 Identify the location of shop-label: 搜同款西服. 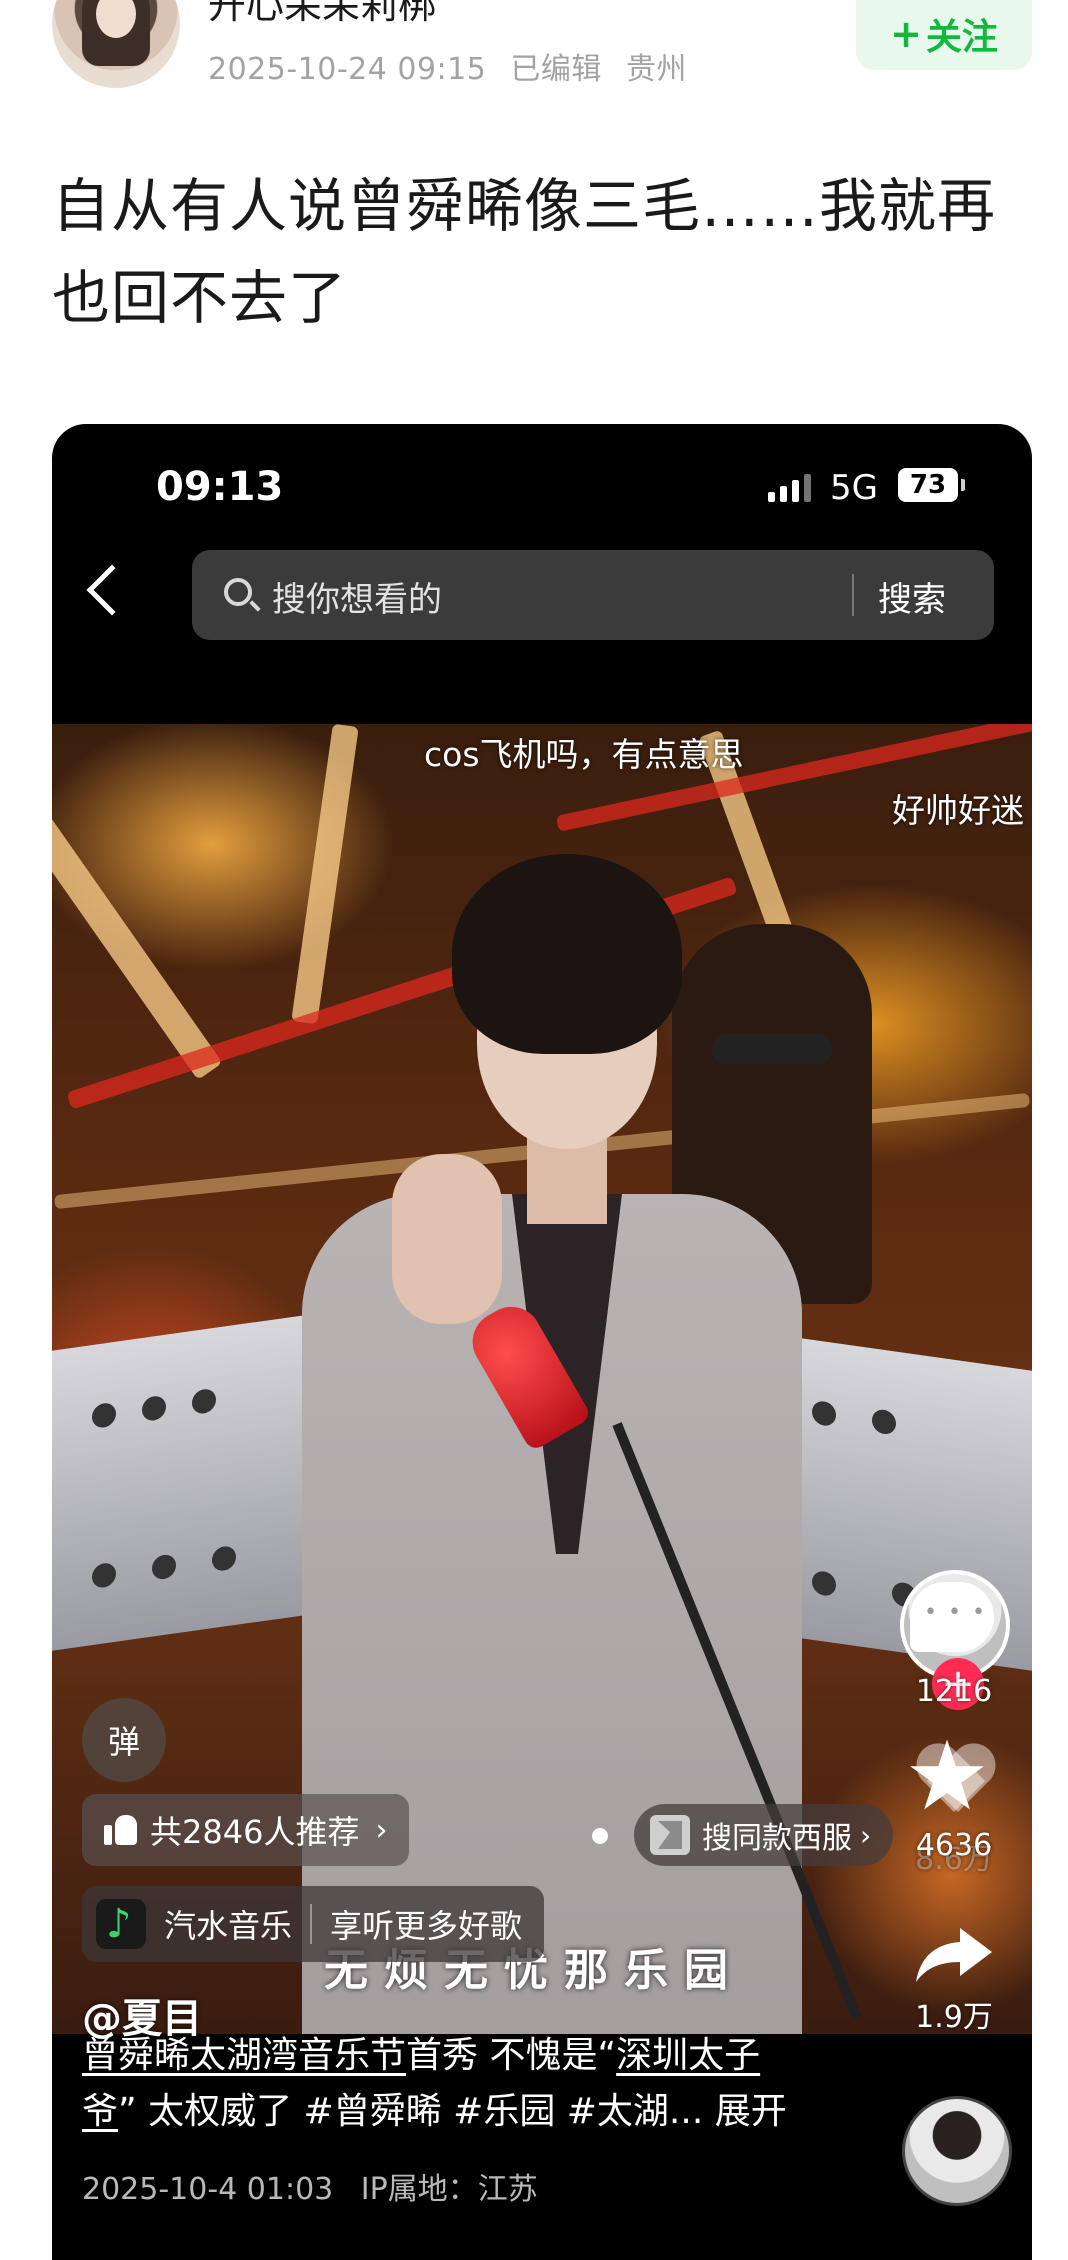
(777, 1838).